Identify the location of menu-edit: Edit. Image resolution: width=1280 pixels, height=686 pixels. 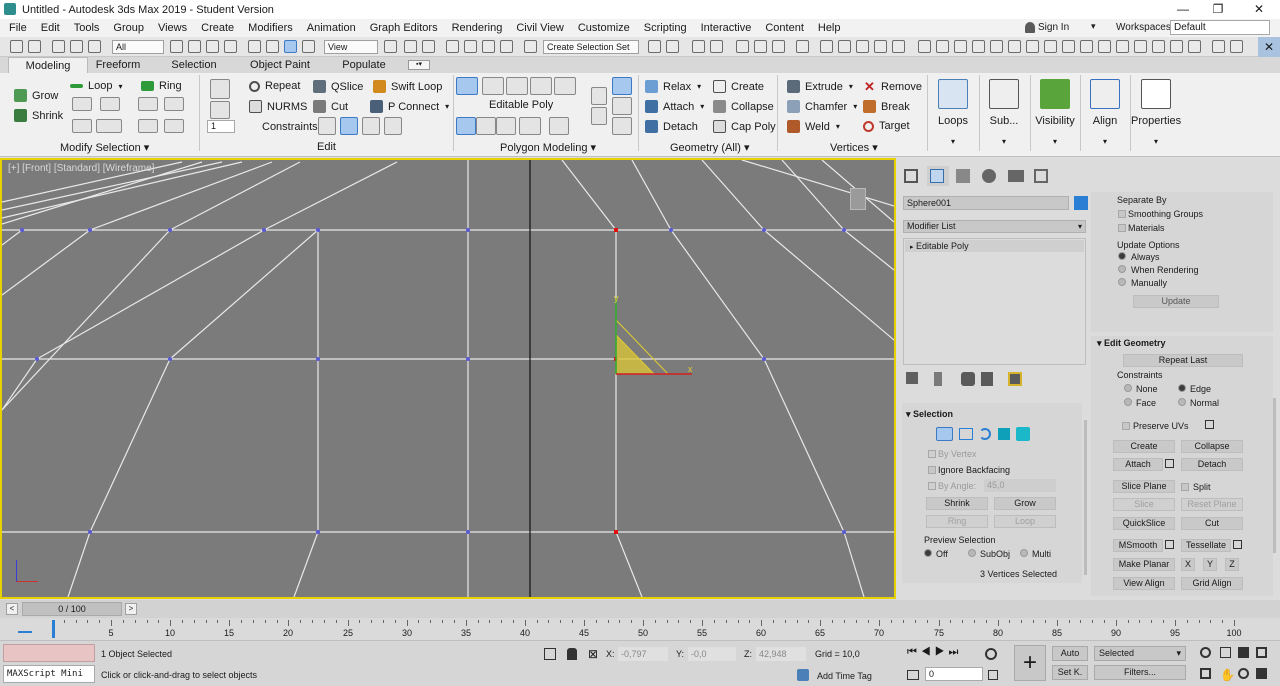
(50, 28).